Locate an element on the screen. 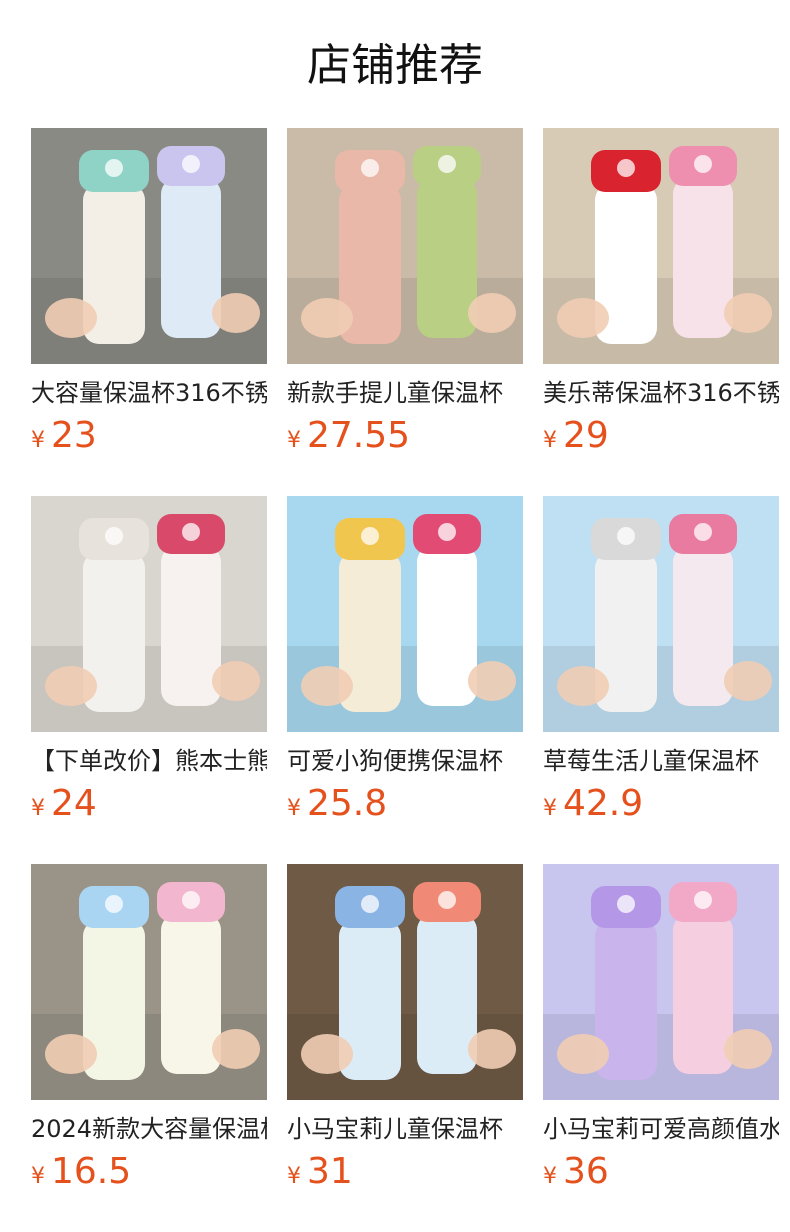 The width and height of the screenshot is (790, 1232). product-name: 新款手提儿童保温杯 is located at coordinates (405, 393).